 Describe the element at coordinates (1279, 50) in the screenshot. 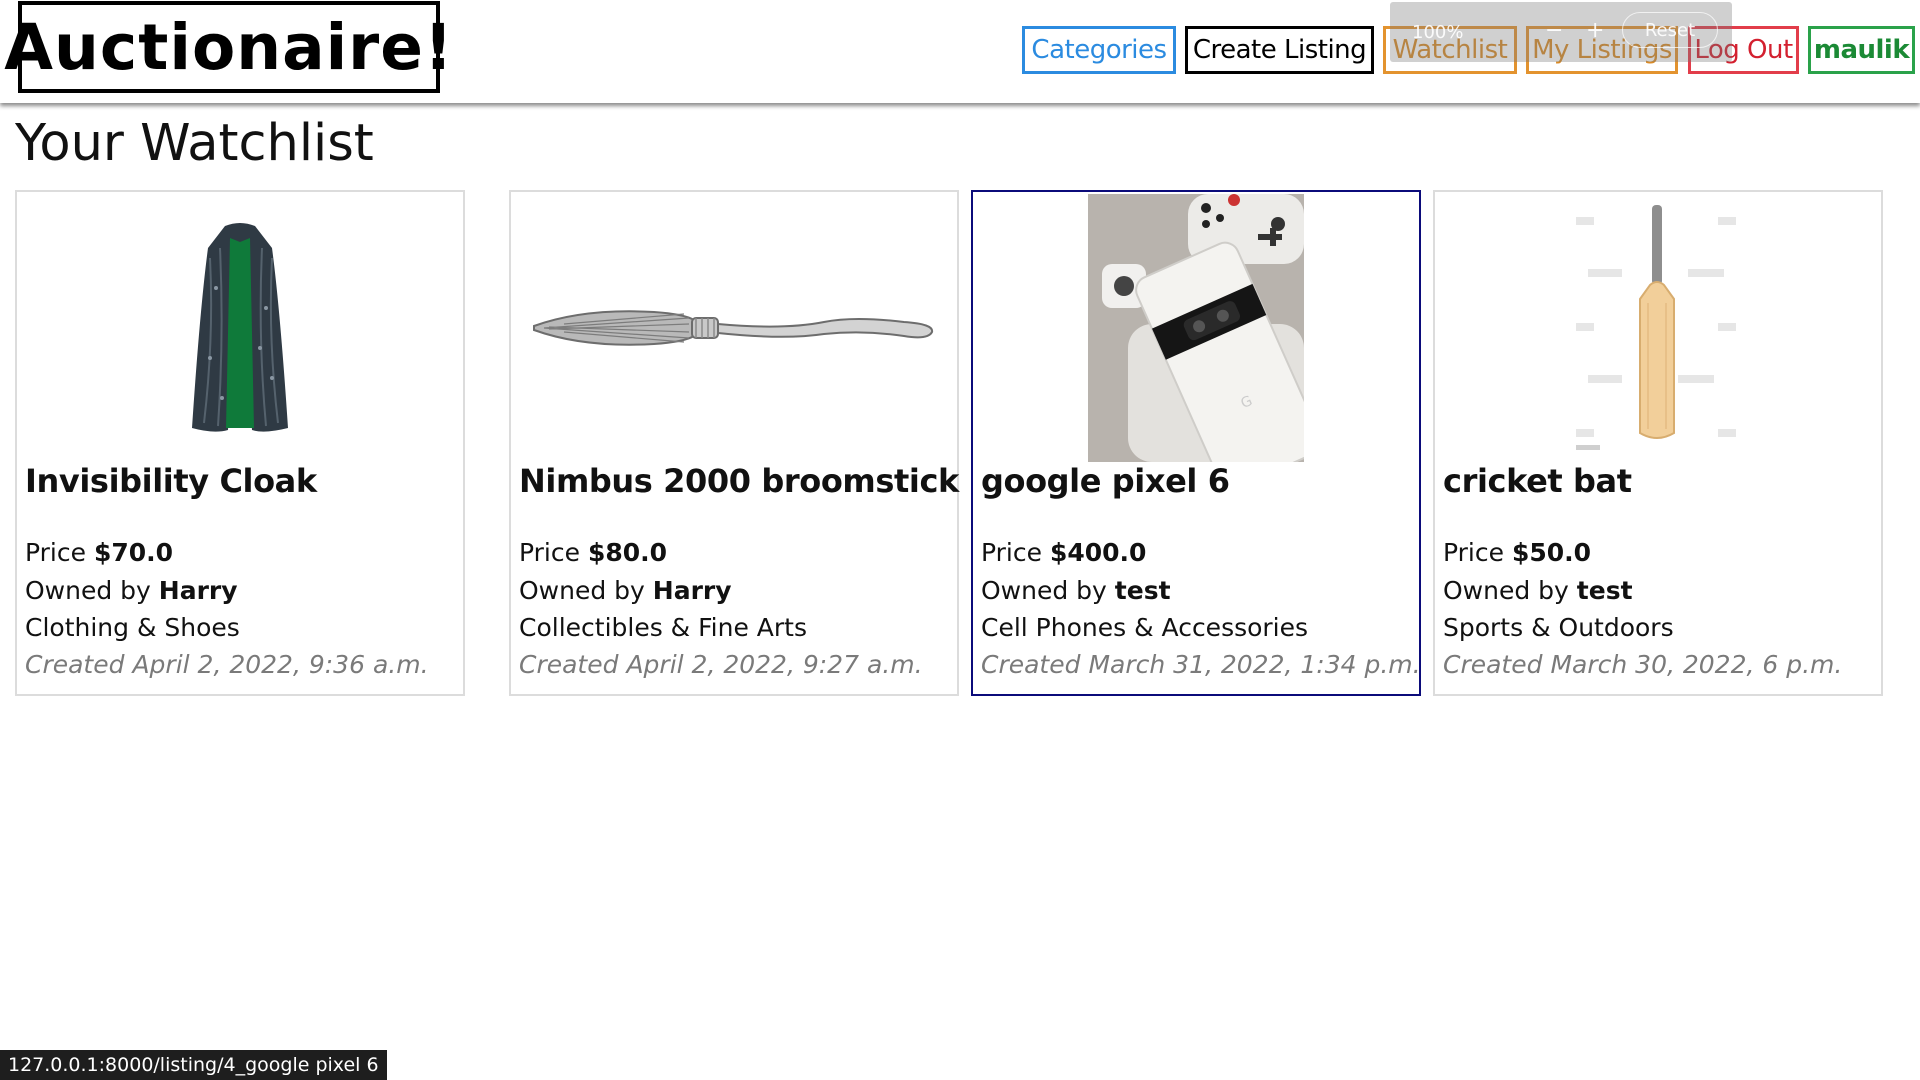

I see `nav-create-listing-button: Create Listing` at that location.